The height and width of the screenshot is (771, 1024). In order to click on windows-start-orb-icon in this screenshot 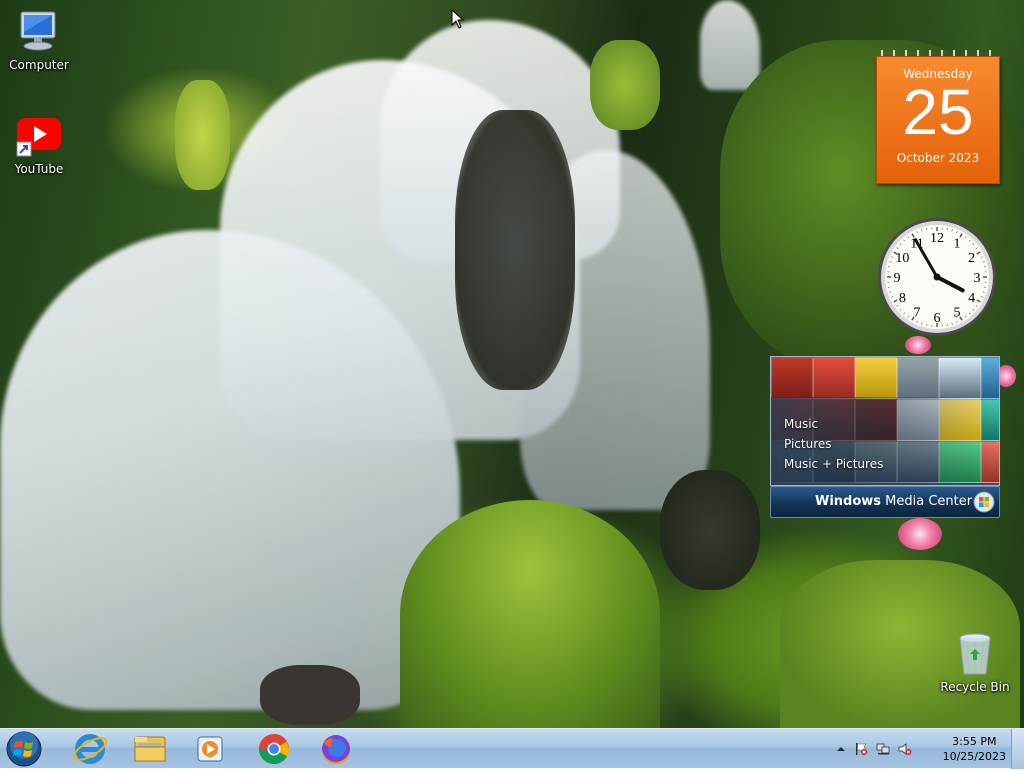, I will do `click(24, 749)`.